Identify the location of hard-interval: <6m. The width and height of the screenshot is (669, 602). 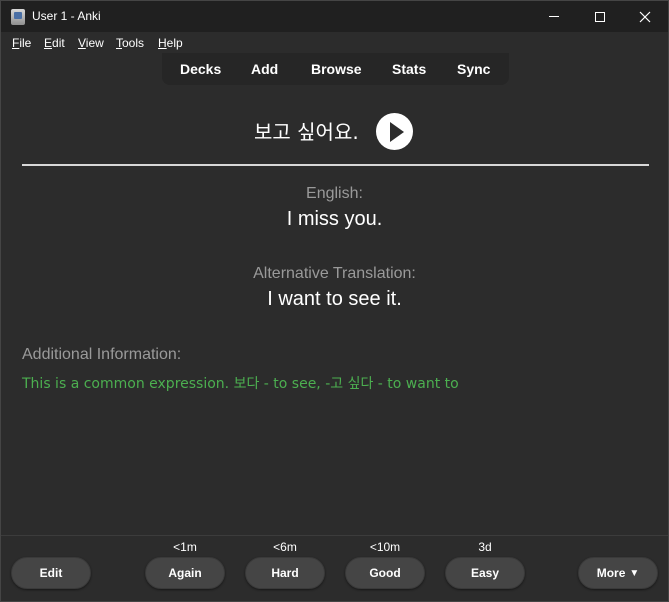
(285, 547).